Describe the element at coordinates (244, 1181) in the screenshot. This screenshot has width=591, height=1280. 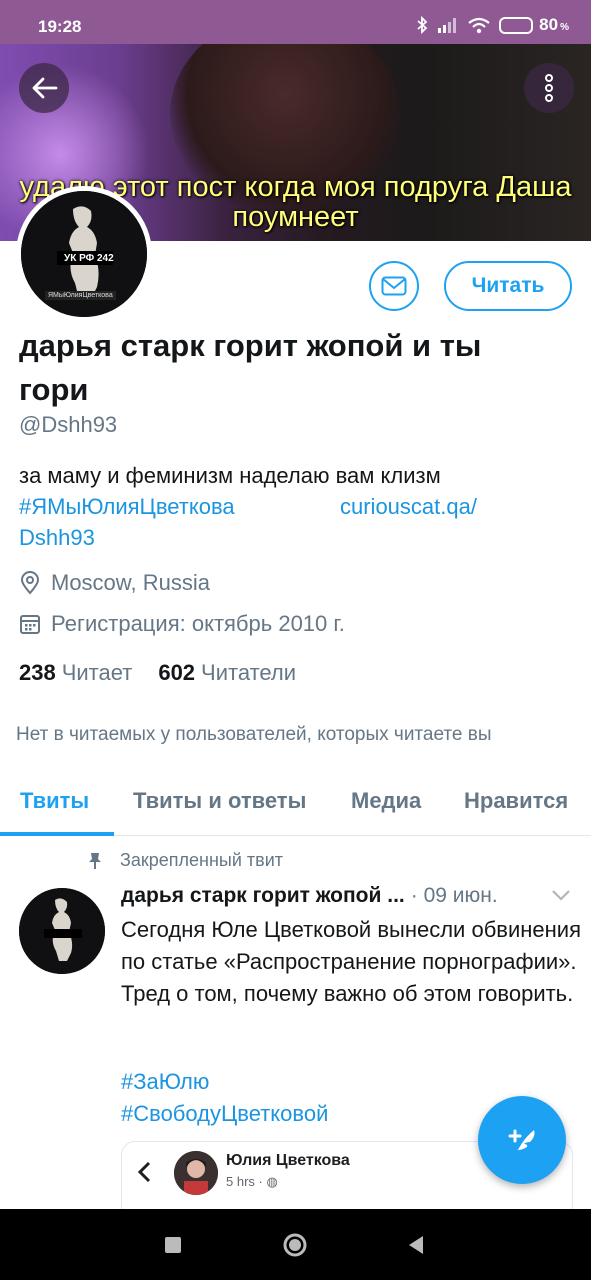
I see `embed-time-text: 5 hrs ·` at that location.